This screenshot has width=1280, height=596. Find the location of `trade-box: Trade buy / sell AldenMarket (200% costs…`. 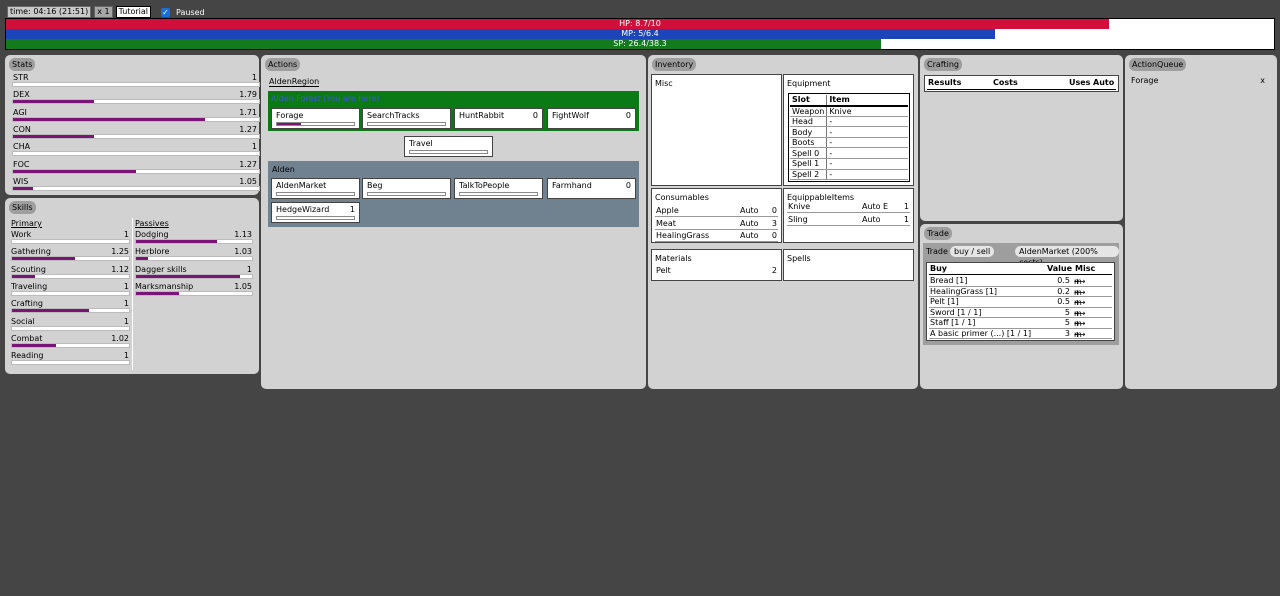

trade-box: Trade buy / sell AldenMarket (200% costs… is located at coordinates (1021, 294).